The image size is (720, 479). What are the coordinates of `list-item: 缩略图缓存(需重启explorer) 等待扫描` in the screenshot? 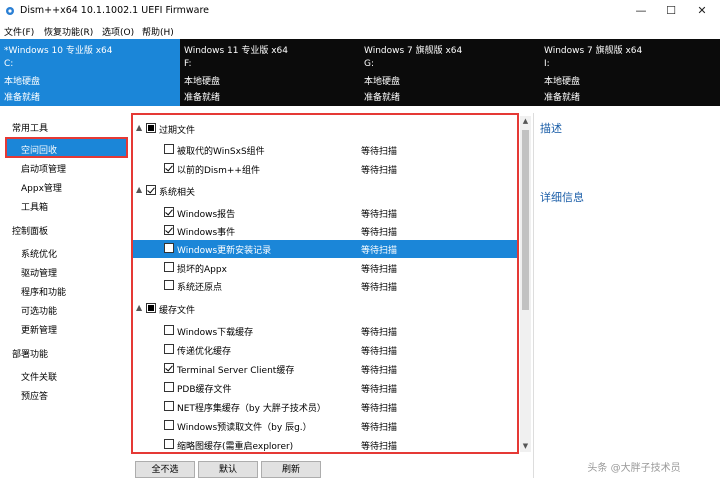 It's located at (325, 444).